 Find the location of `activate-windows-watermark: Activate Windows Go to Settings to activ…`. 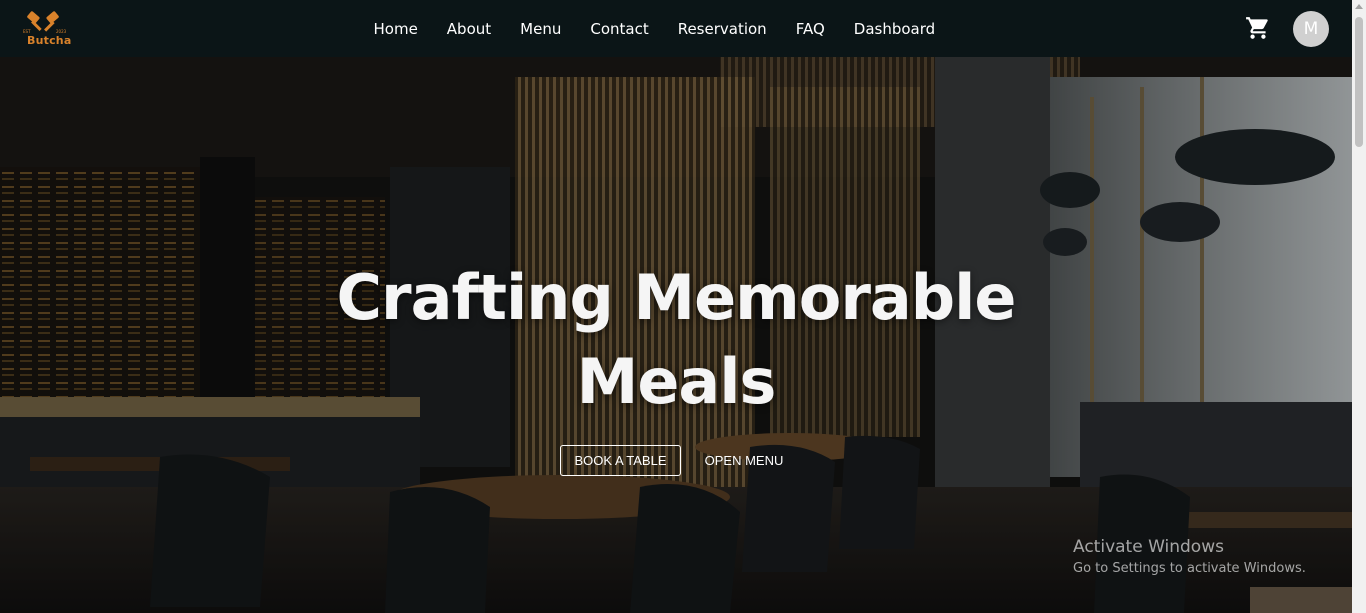

activate-windows-watermark: Activate Windows Go to Settings to activ… is located at coordinates (1189, 557).